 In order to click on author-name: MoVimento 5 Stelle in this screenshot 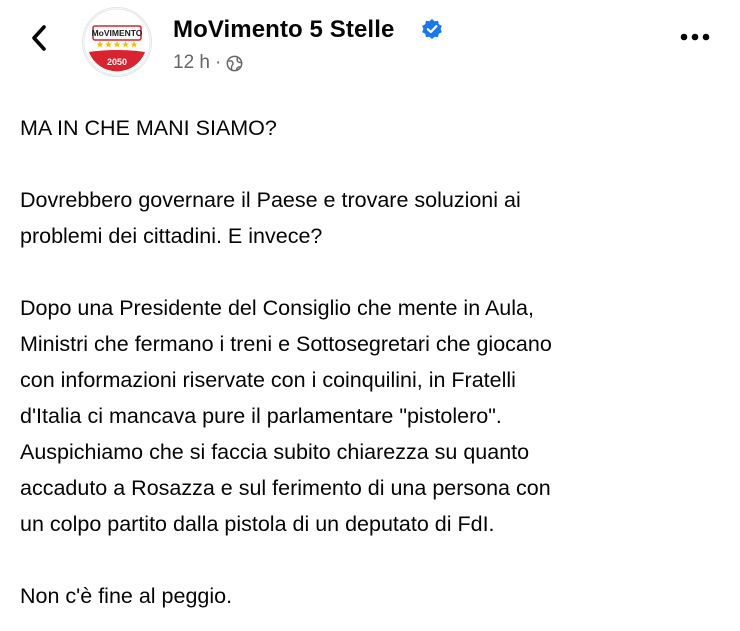, I will do `click(283, 30)`.